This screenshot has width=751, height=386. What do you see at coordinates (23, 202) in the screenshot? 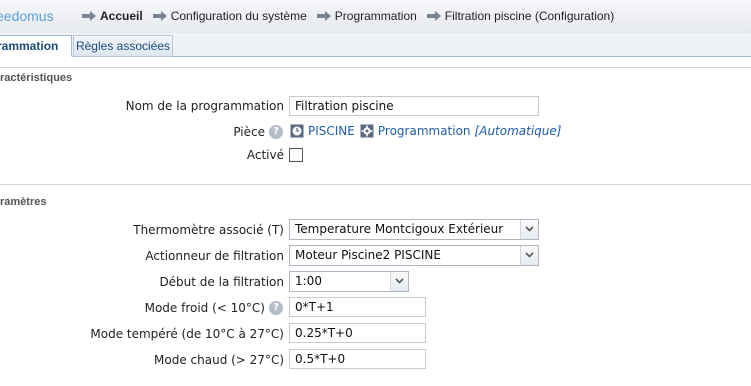
I see `section-title-parameters: ramètres` at bounding box center [23, 202].